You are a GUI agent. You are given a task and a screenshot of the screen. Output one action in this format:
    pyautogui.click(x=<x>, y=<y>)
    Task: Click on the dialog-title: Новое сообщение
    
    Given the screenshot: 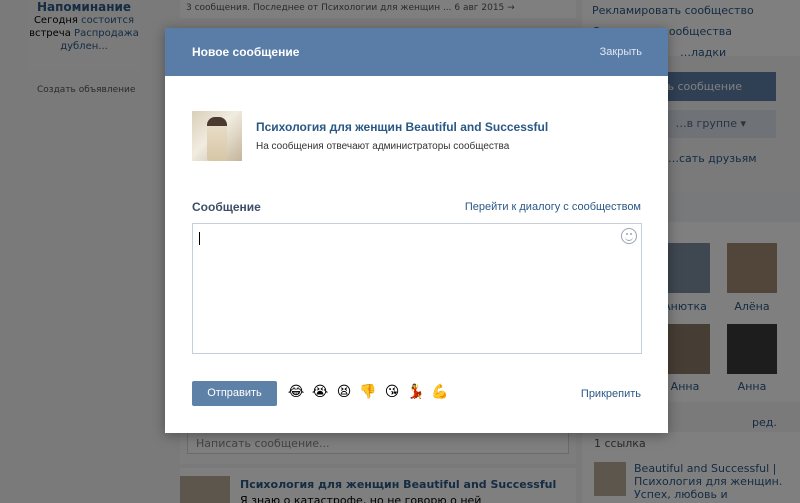 What is the action you would take?
    pyautogui.click(x=246, y=52)
    